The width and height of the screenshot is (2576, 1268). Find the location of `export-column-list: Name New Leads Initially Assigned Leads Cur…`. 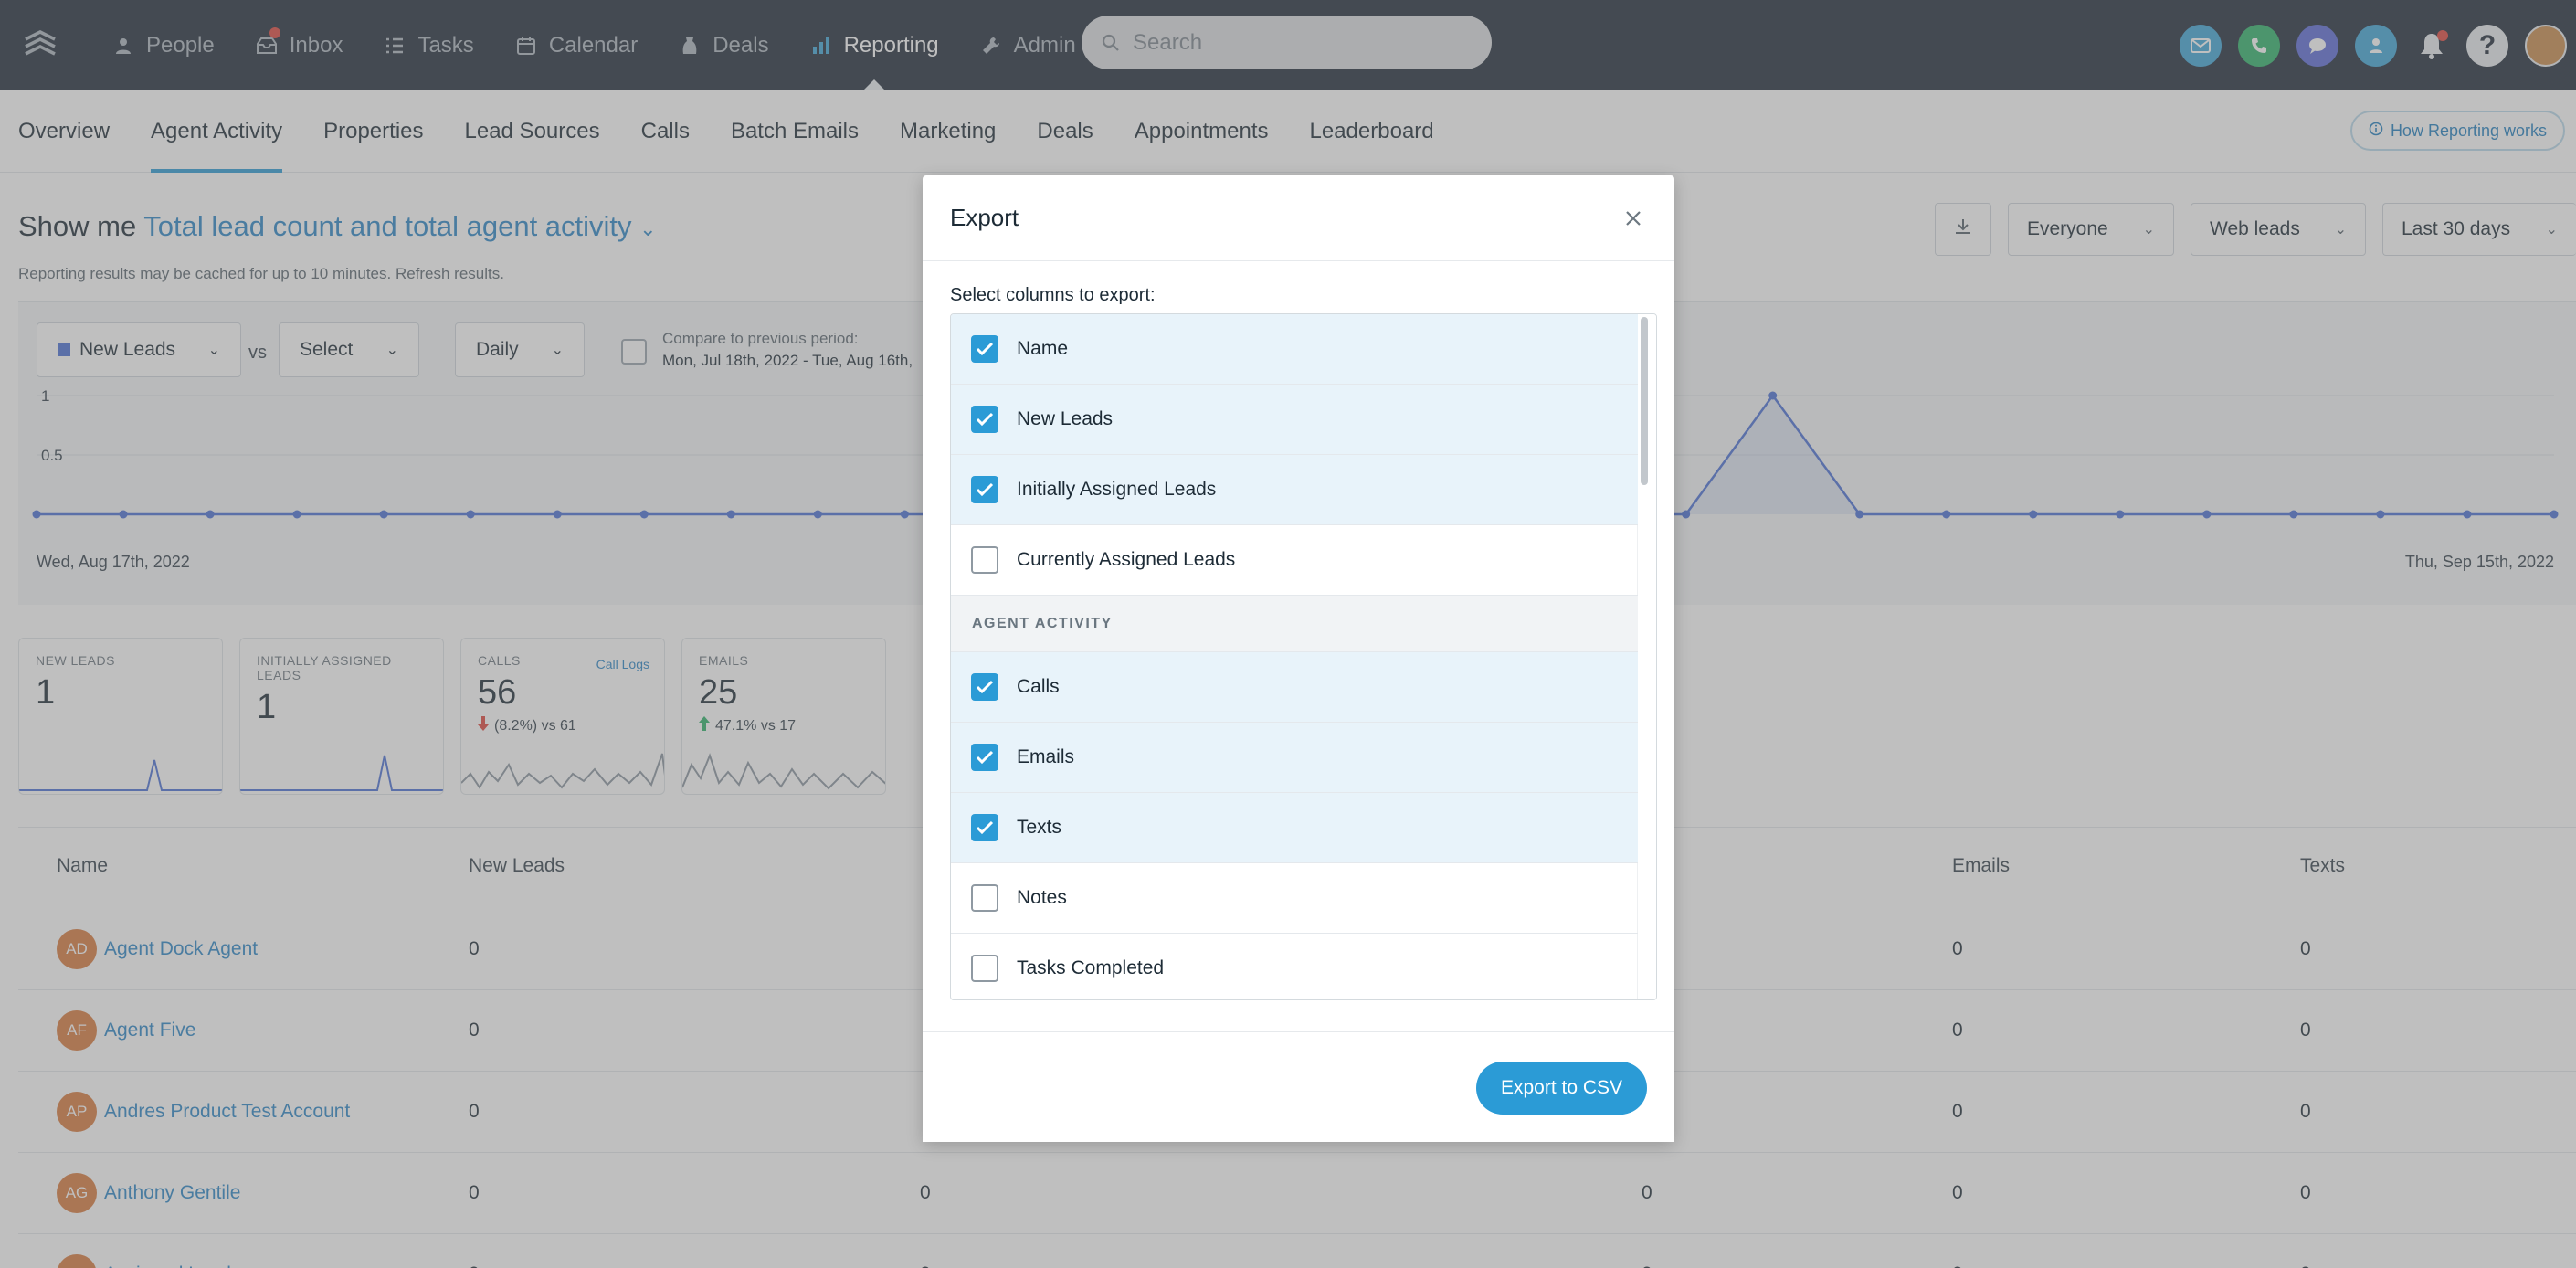

export-column-list: Name New Leads Initially Assigned Leads Cur… is located at coordinates (1303, 656).